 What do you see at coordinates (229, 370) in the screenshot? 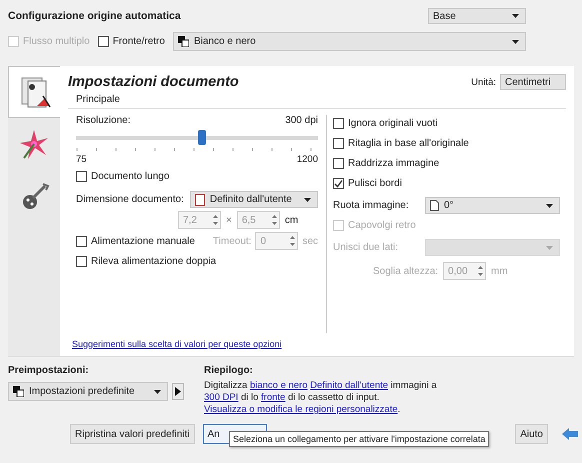
I see `summary-title: Riepilogo:` at bounding box center [229, 370].